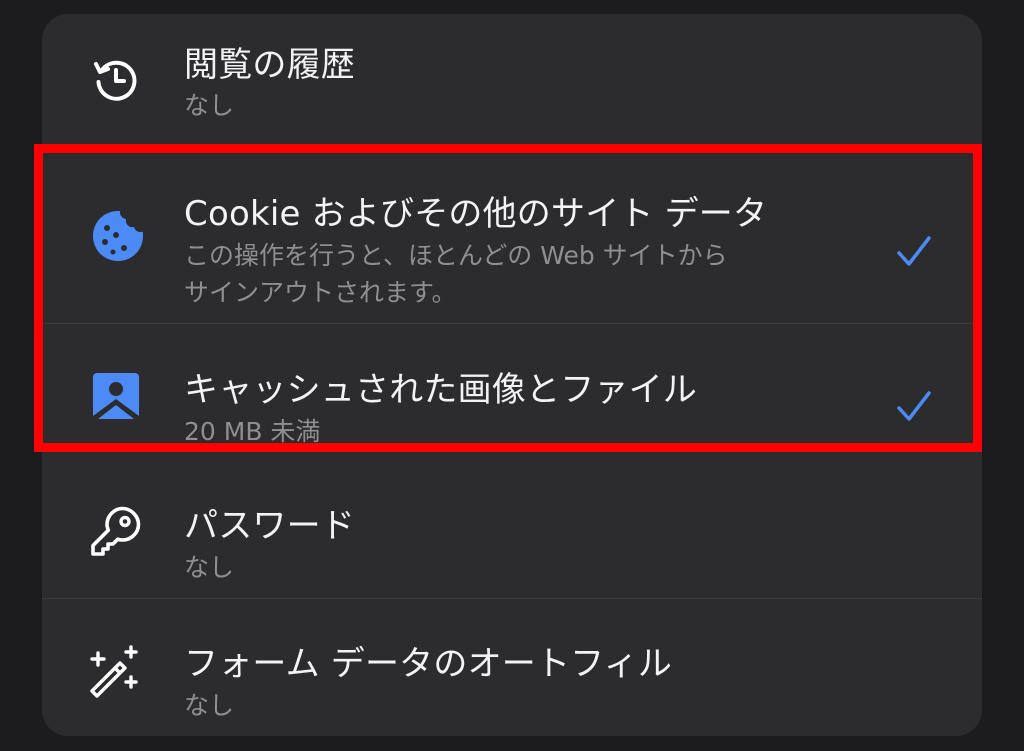  Describe the element at coordinates (456, 255) in the screenshot. I see `option-subtitle-line1: この操作を行うと、ほとんどの Web サイトから` at that location.